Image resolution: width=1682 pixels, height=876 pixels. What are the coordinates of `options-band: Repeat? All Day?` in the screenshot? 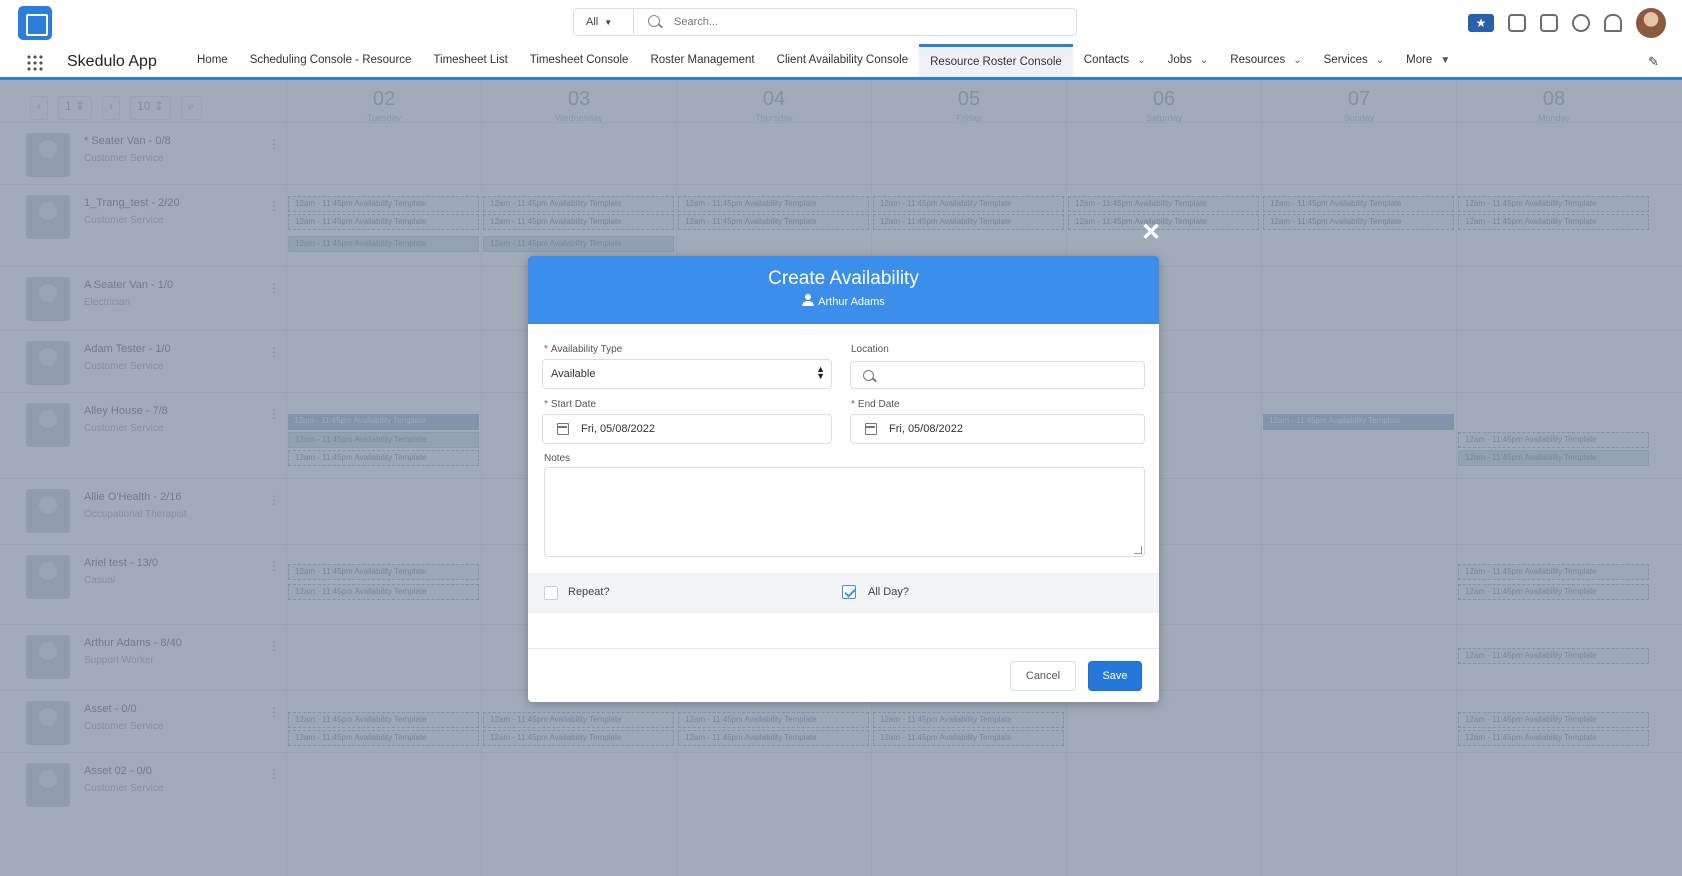 It's located at (843, 593).